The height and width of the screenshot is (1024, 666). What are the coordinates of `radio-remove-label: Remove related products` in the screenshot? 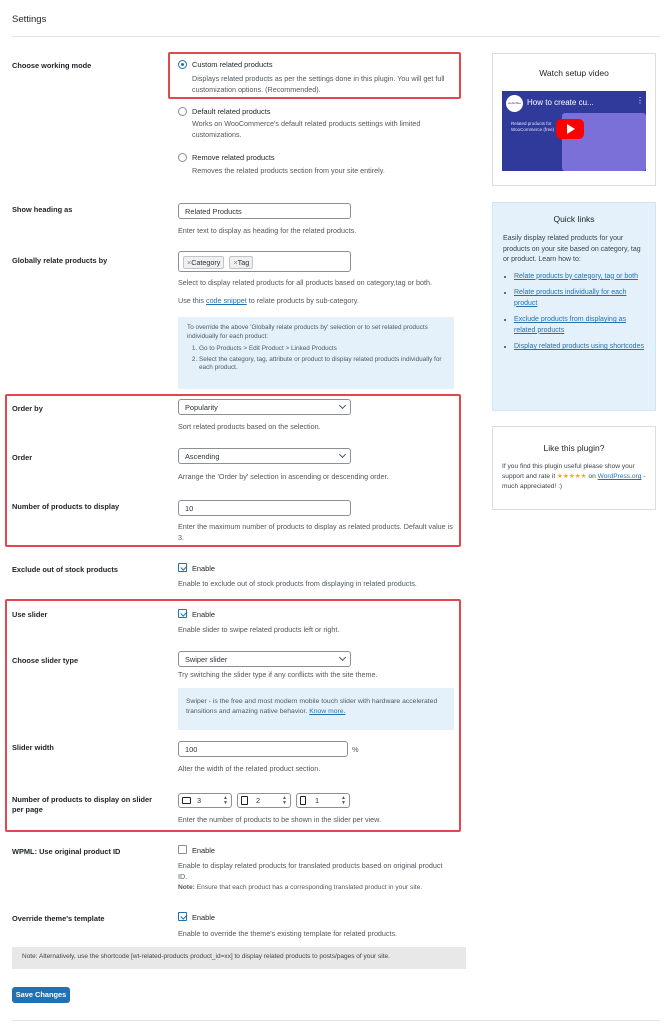 It's located at (233, 157).